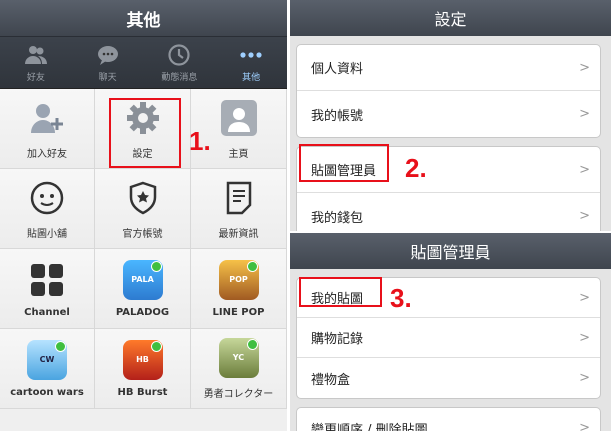 This screenshot has width=611, height=431. I want to click on settings-highlight-box, so click(145, 133).